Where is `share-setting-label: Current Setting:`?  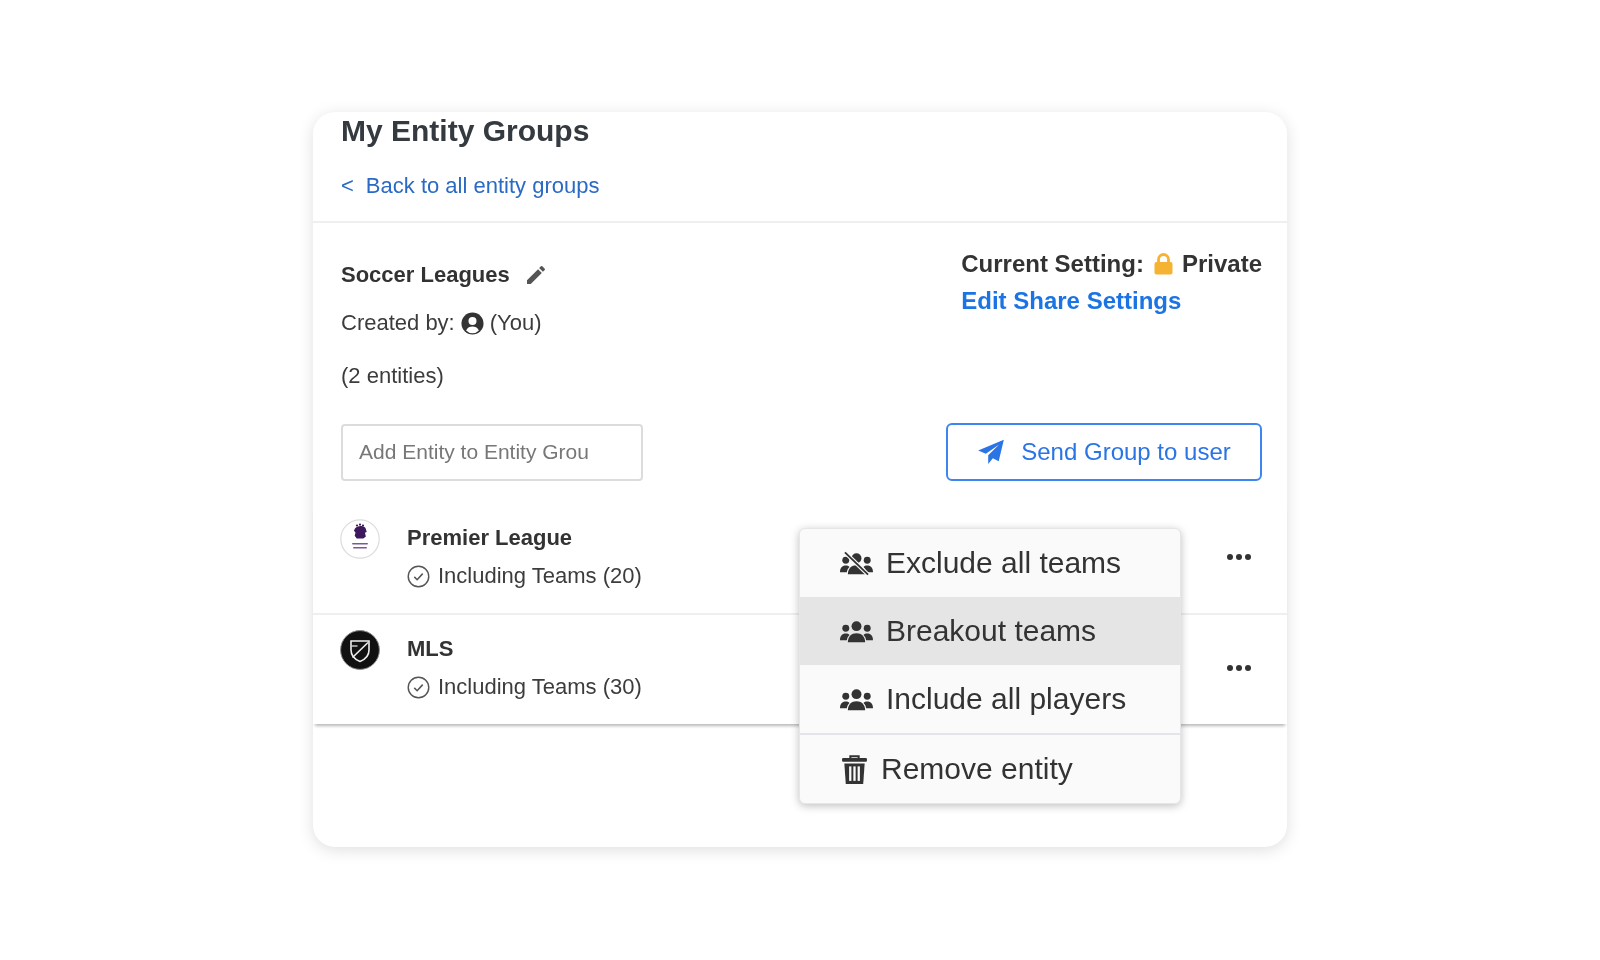 share-setting-label: Current Setting: is located at coordinates (1052, 264).